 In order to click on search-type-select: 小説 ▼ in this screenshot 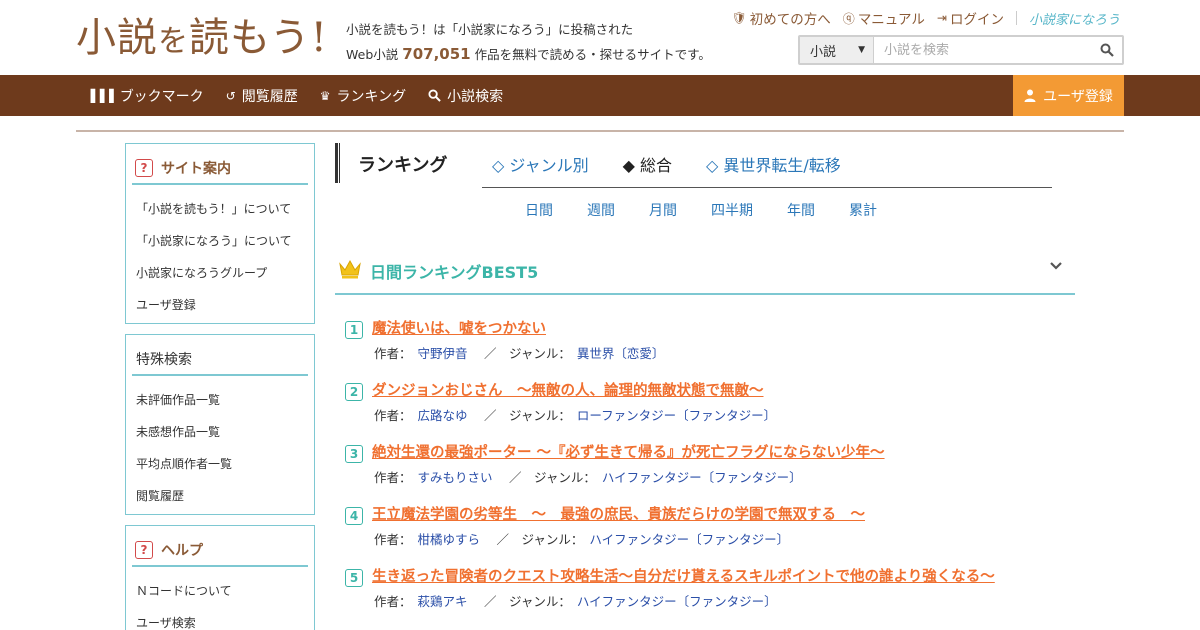, I will do `click(837, 50)`.